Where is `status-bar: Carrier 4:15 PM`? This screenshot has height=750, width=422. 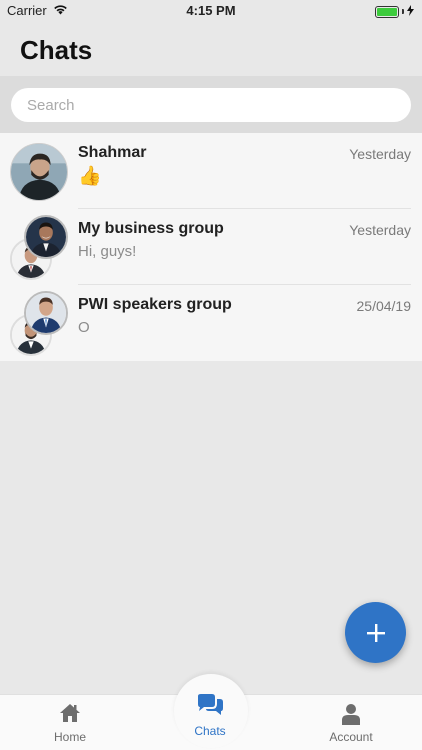
status-bar: Carrier 4:15 PM is located at coordinates (211, 11).